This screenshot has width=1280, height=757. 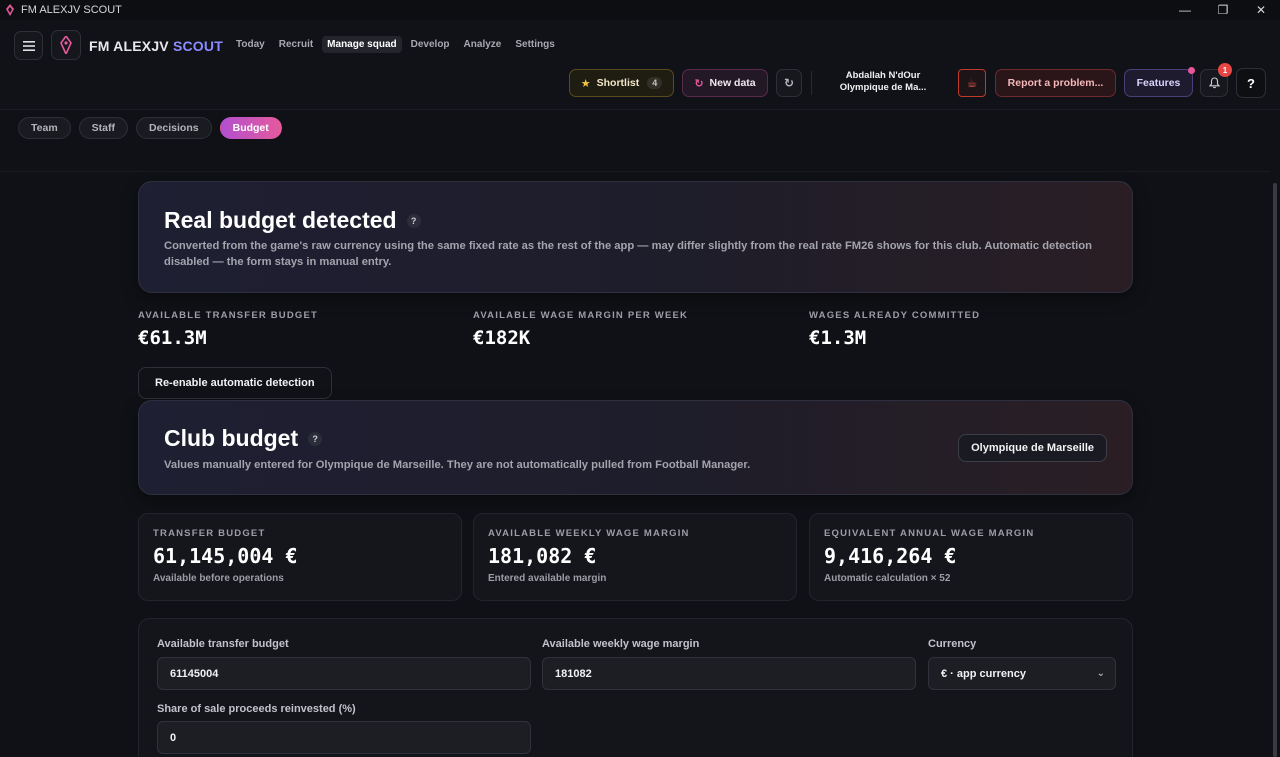 What do you see at coordinates (1275, 470) in the screenshot?
I see `page-scrollbar` at bounding box center [1275, 470].